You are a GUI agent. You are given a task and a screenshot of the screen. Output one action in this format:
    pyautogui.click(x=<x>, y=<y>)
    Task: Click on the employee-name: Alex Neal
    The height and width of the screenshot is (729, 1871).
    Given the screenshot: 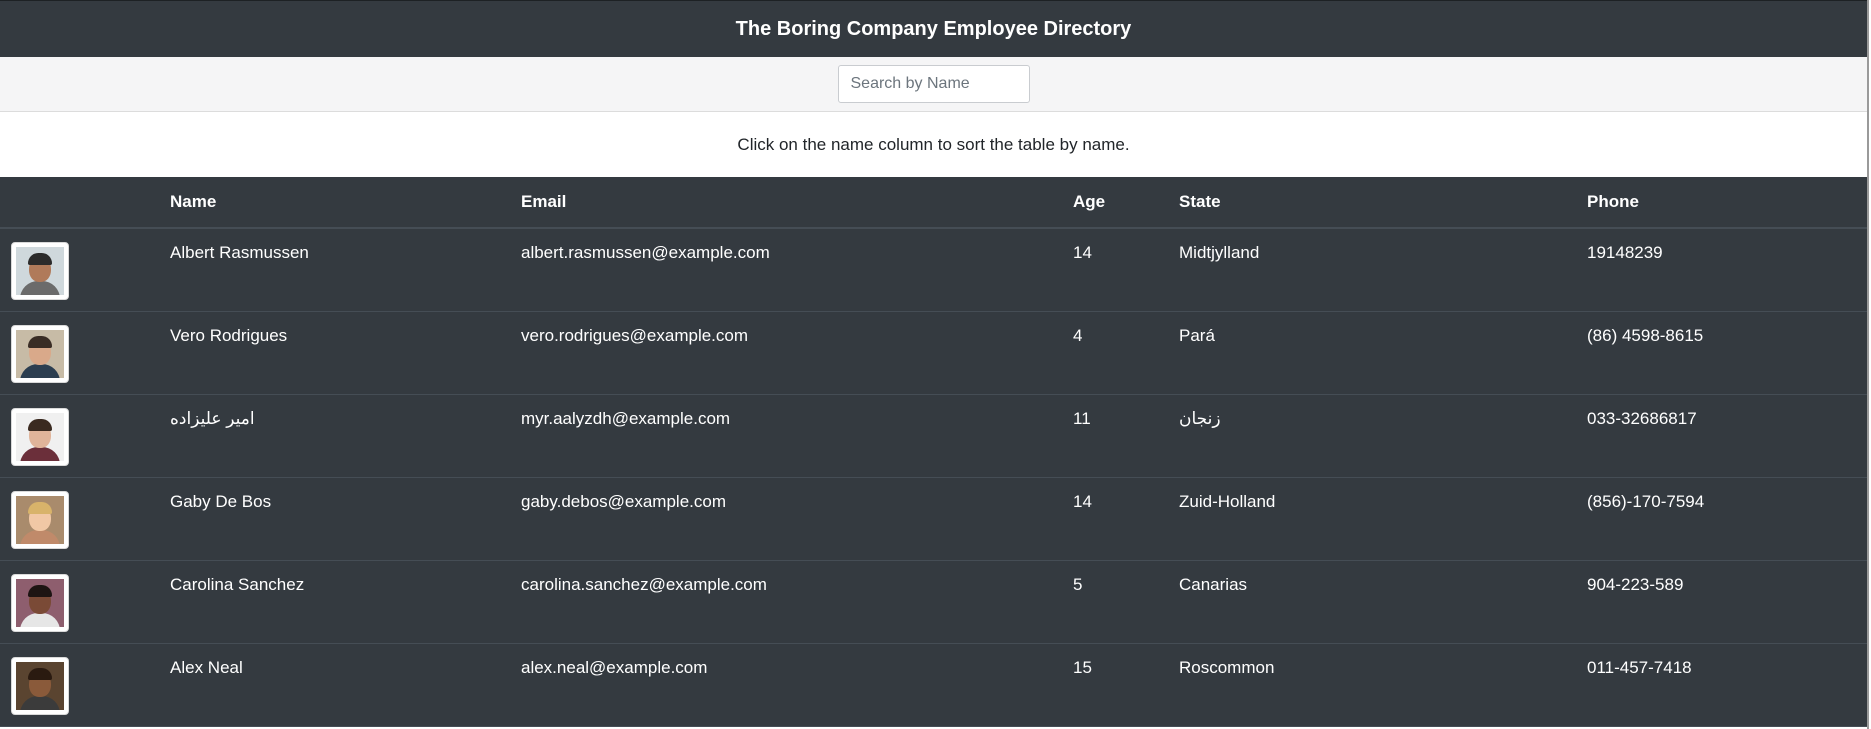 What is the action you would take?
    pyautogui.click(x=345, y=685)
    